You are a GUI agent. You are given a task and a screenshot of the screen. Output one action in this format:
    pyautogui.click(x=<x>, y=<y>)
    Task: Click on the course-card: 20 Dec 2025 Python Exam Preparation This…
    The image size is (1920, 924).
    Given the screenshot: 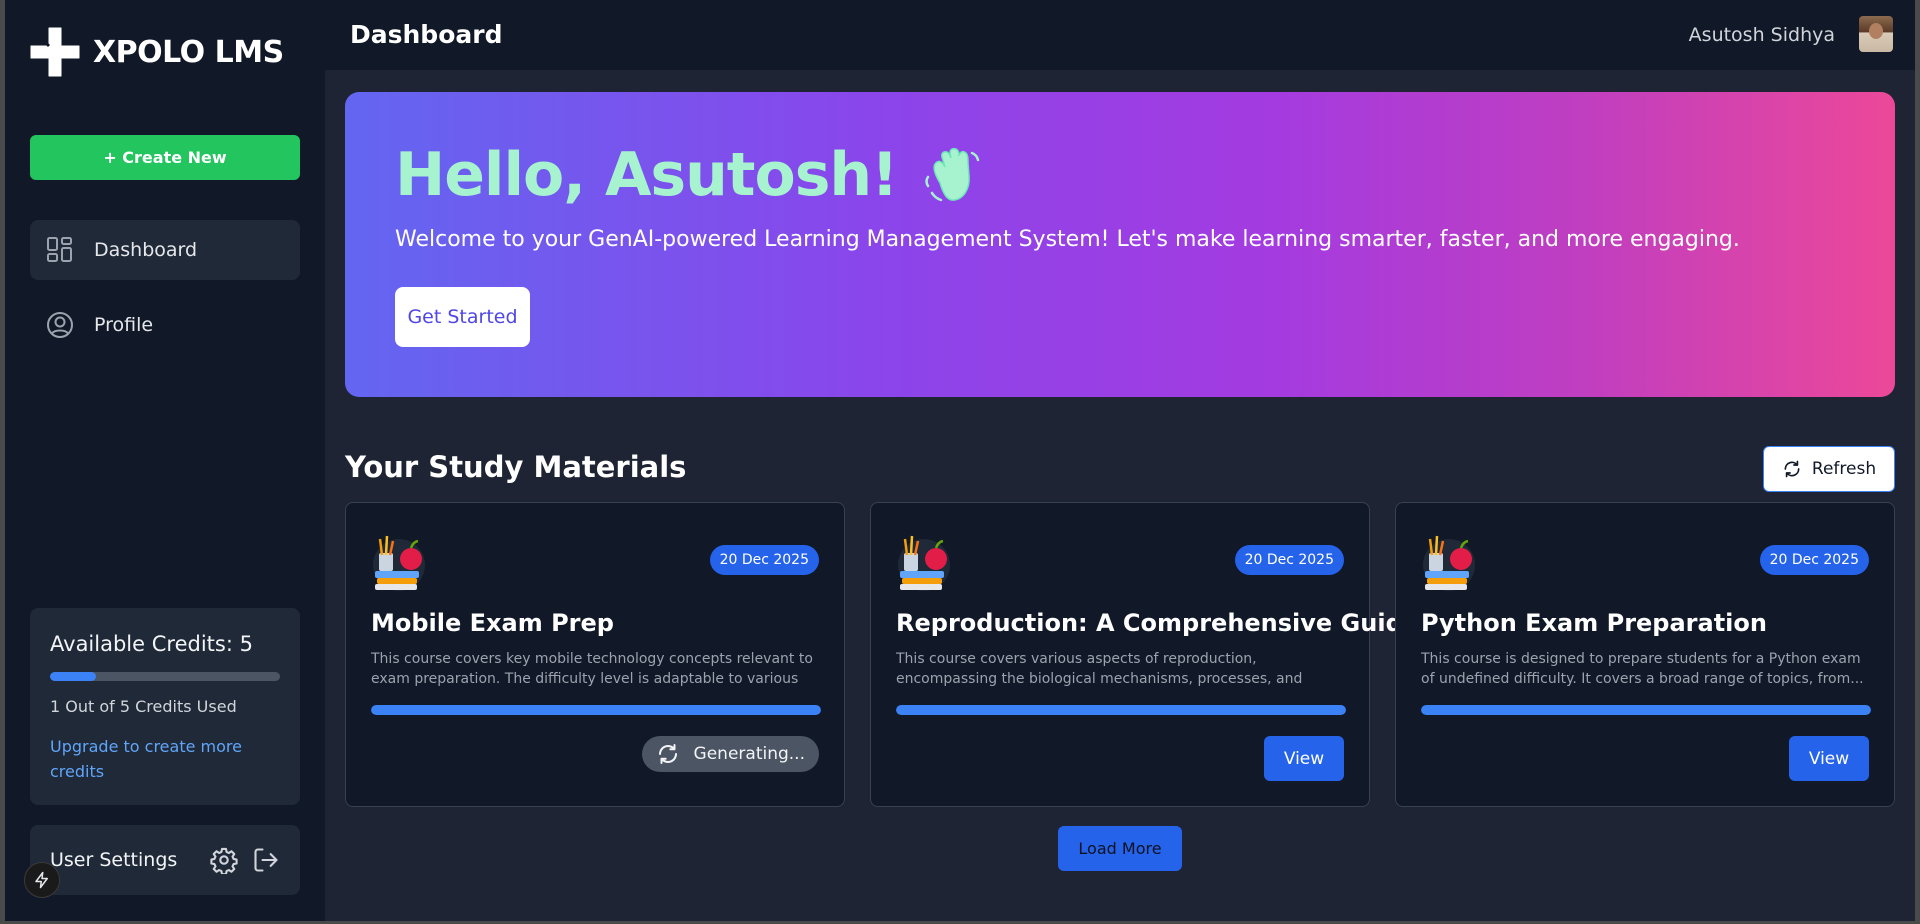 What is the action you would take?
    pyautogui.click(x=1645, y=654)
    